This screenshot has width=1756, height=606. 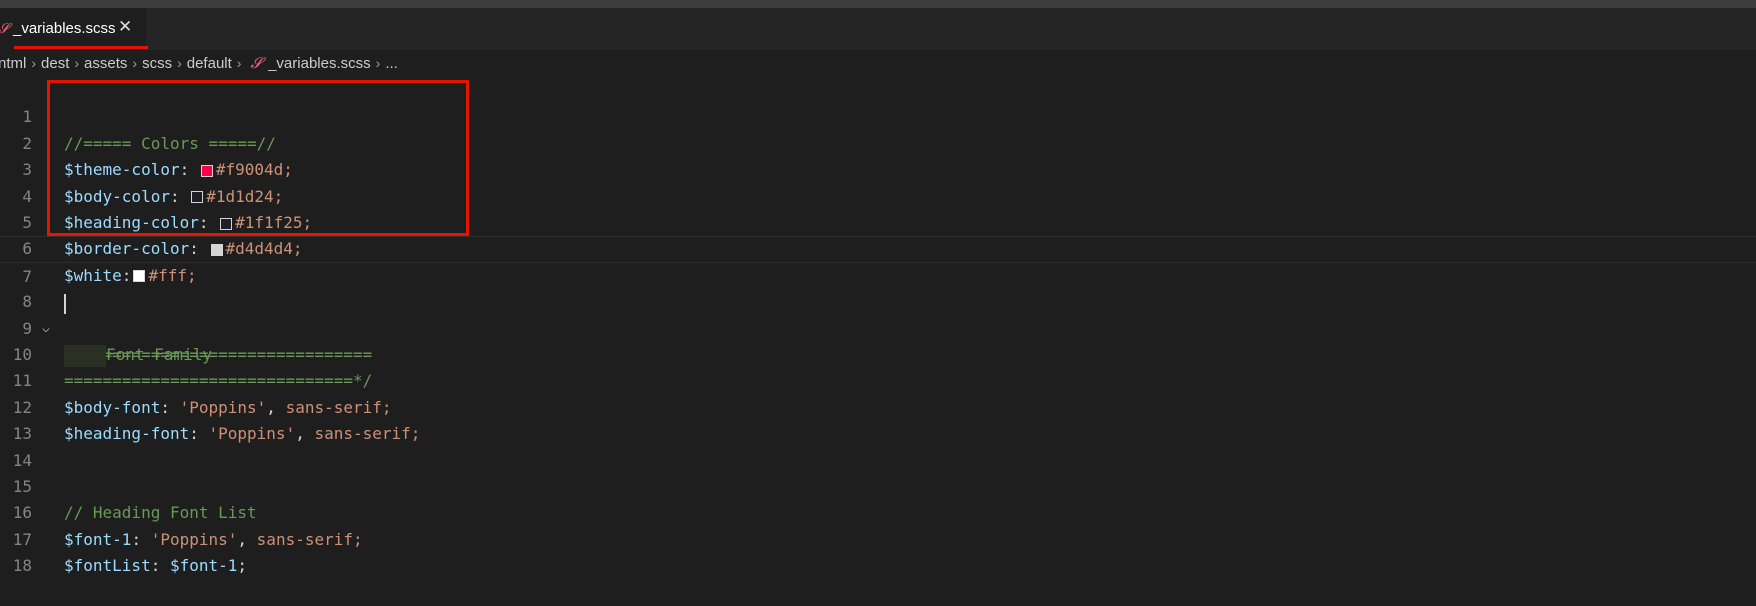 I want to click on code-line: 17 $fontList: $font-1;, so click(x=878, y=537).